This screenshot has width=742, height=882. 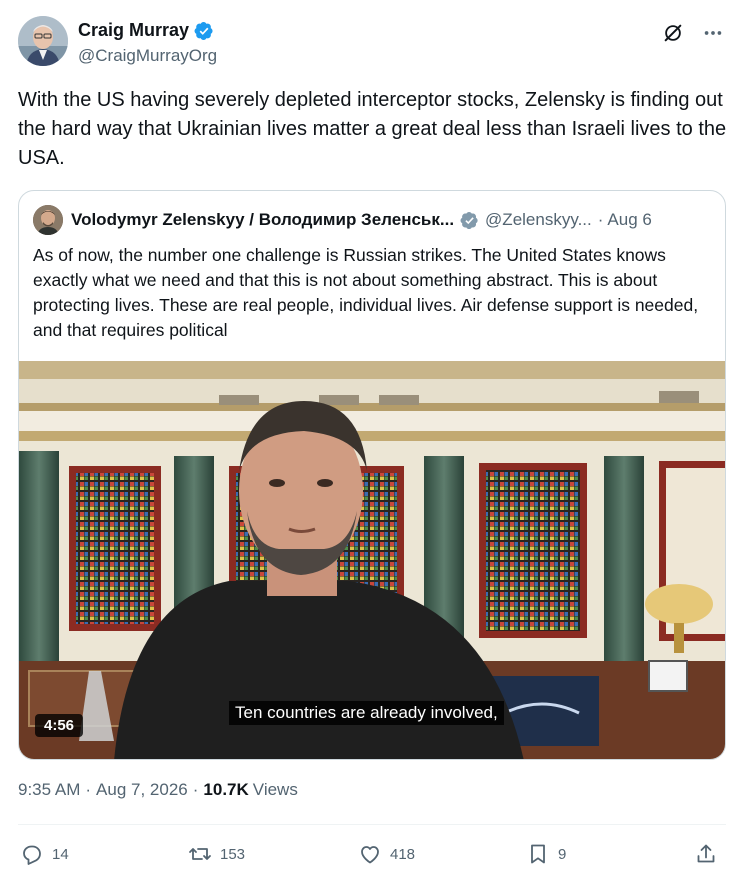 What do you see at coordinates (32, 855) in the screenshot?
I see `reply-icon` at bounding box center [32, 855].